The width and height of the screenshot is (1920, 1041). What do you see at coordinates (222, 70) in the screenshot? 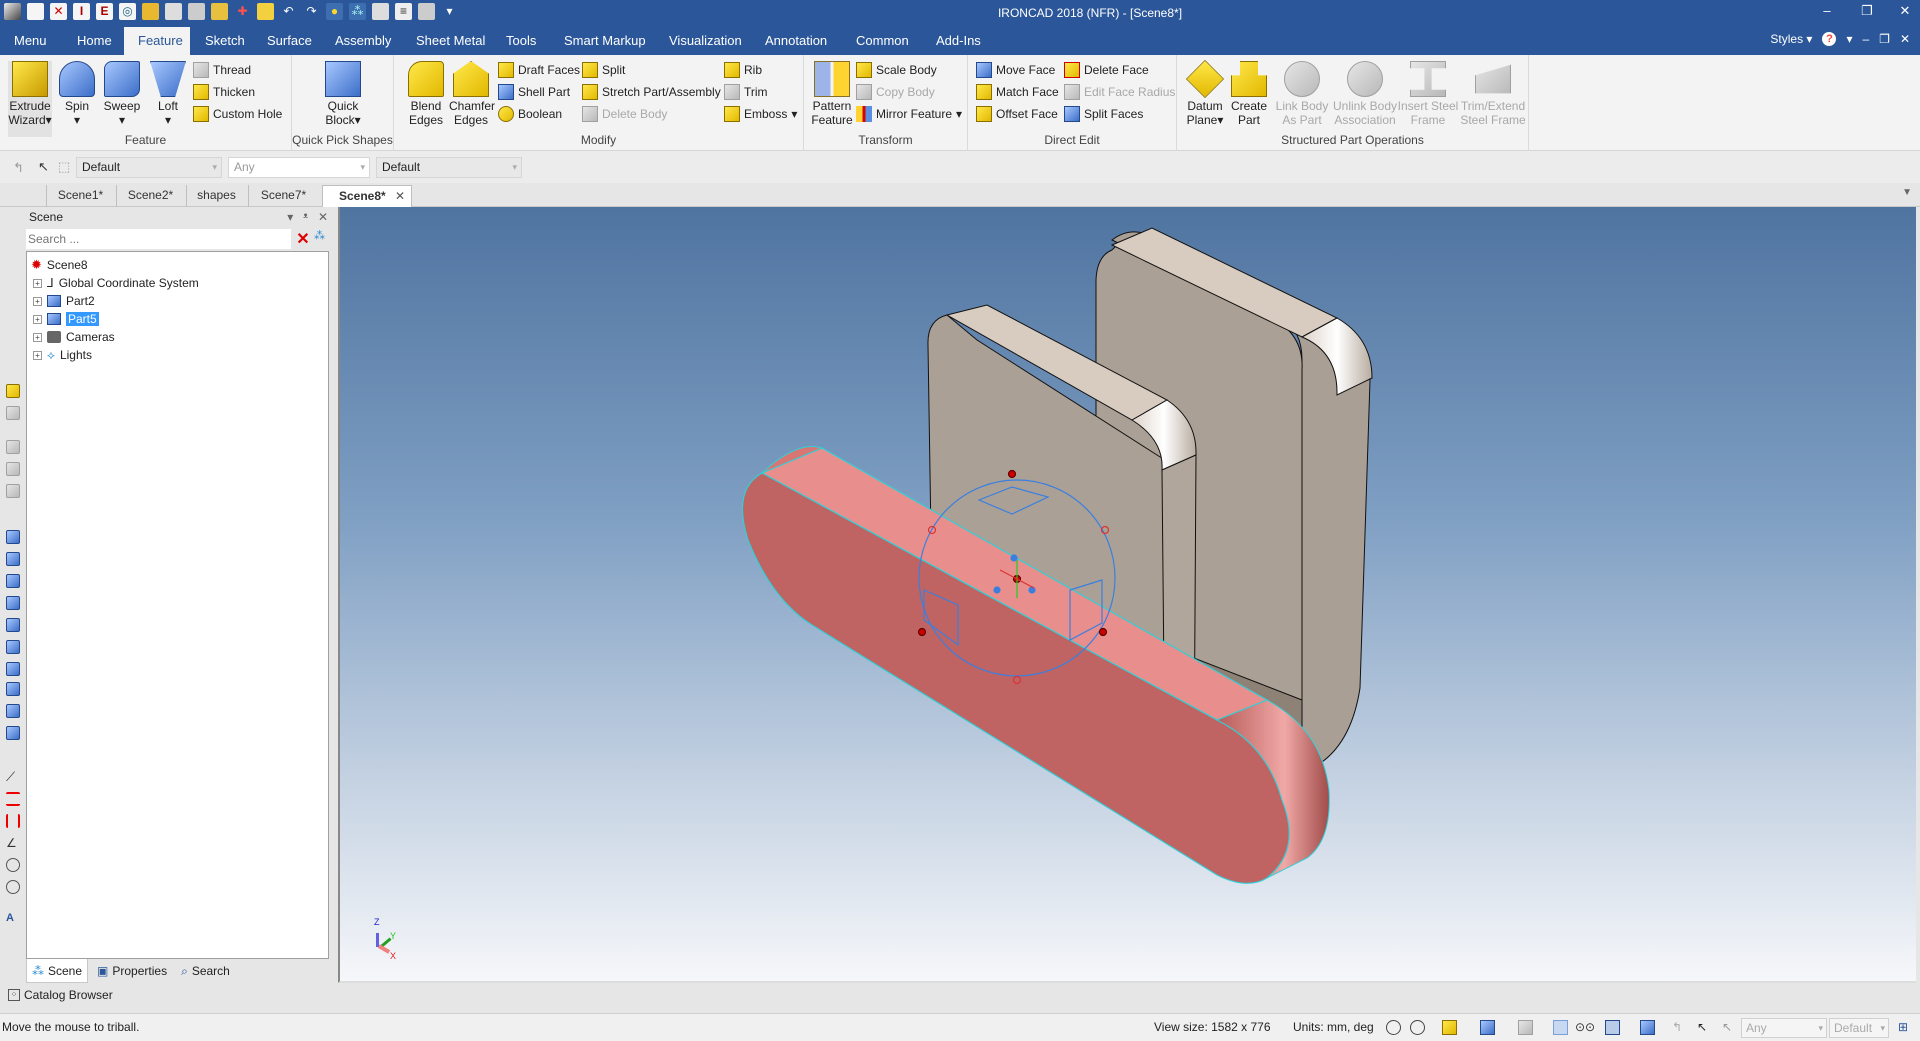
I see `thread-button: Thread` at bounding box center [222, 70].